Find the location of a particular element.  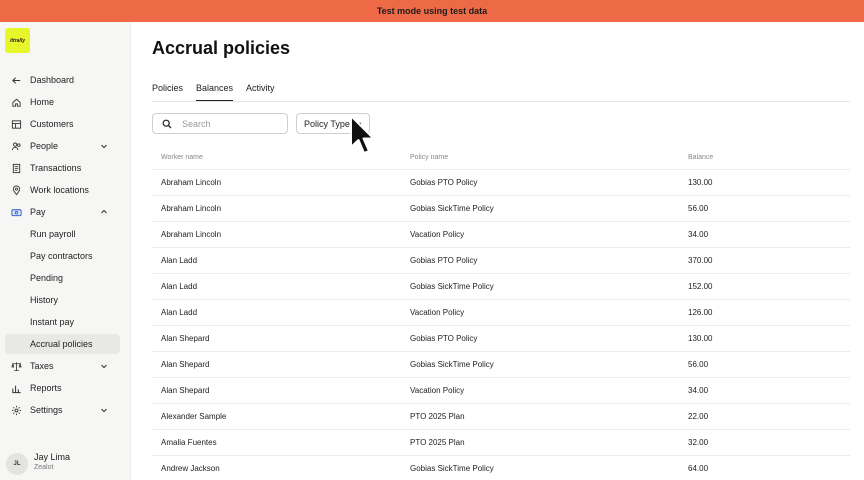

sidebar-item-transactions: Transactions is located at coordinates (62, 168).